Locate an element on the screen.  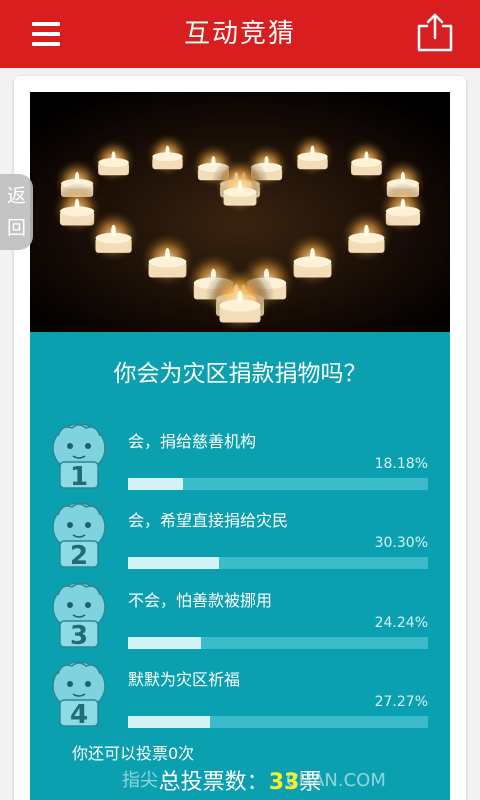
poll-option-percent: 24.24% is located at coordinates (401, 623).